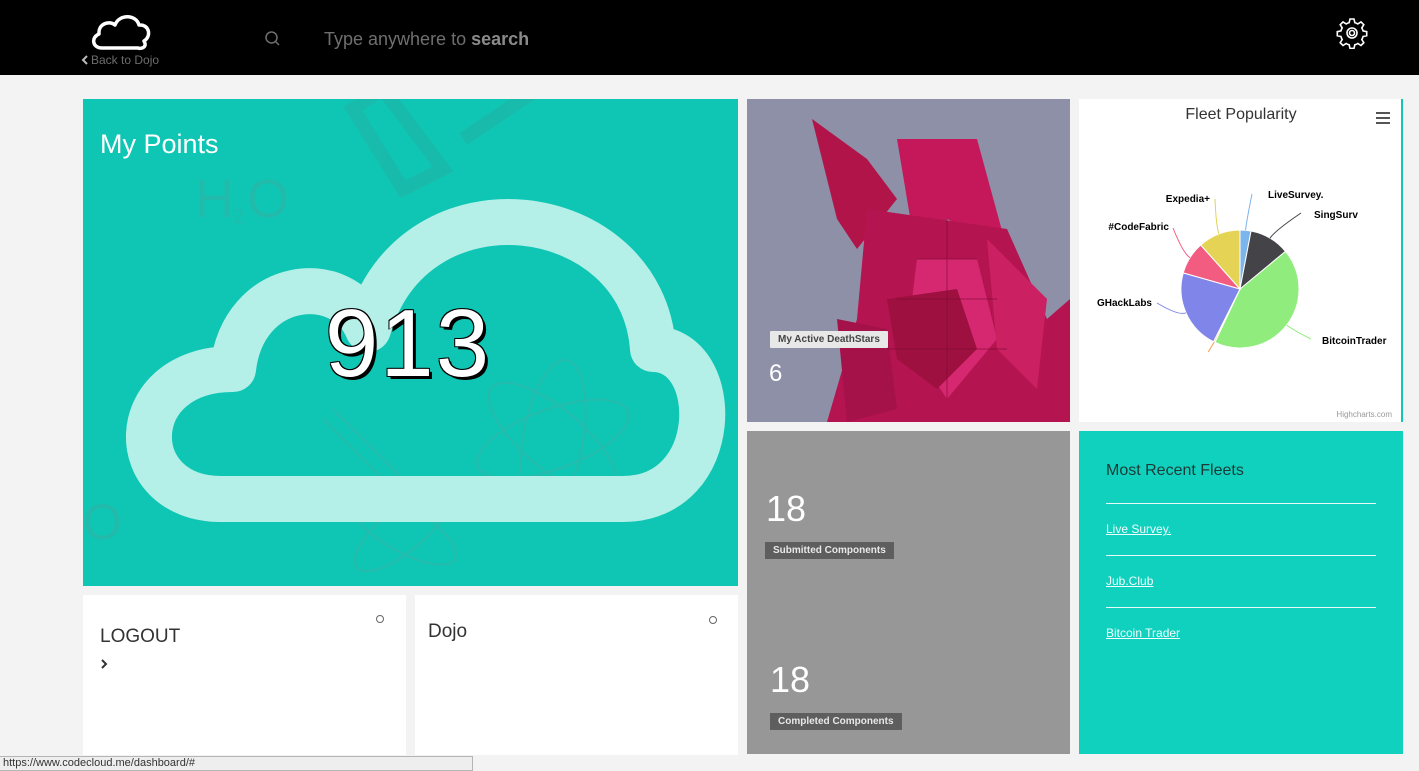 The image size is (1419, 771). What do you see at coordinates (1124, 303) in the screenshot?
I see `pie-label: GHackLabs` at bounding box center [1124, 303].